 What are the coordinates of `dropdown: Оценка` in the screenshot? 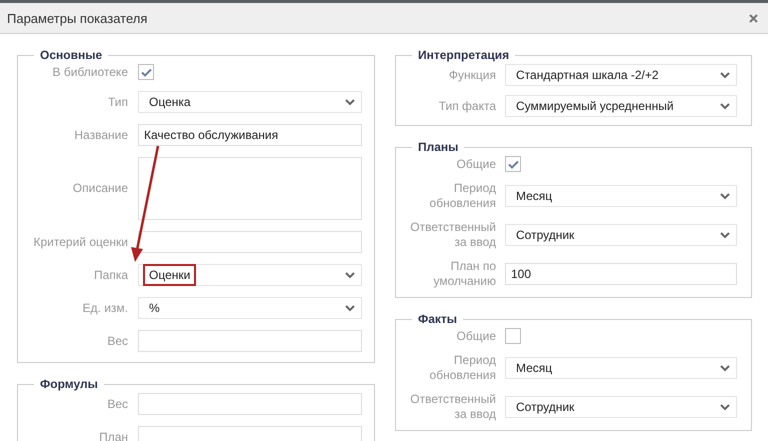 It's located at (250, 102).